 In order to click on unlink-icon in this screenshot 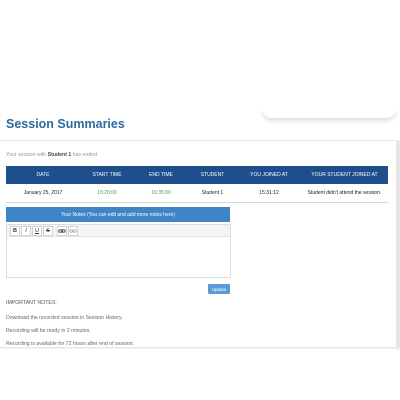, I will do `click(73, 230)`.